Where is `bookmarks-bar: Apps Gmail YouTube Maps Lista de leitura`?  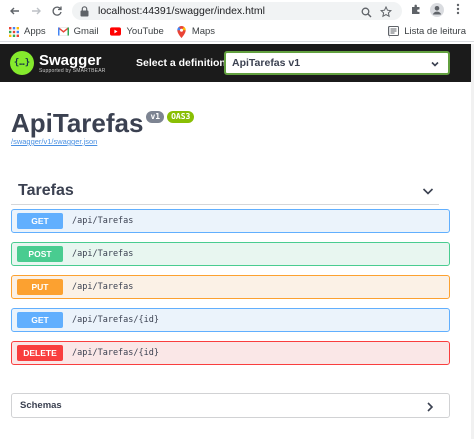
bookmarks-bar: Apps Gmail YouTube Maps Lista de leitura is located at coordinates (237, 32).